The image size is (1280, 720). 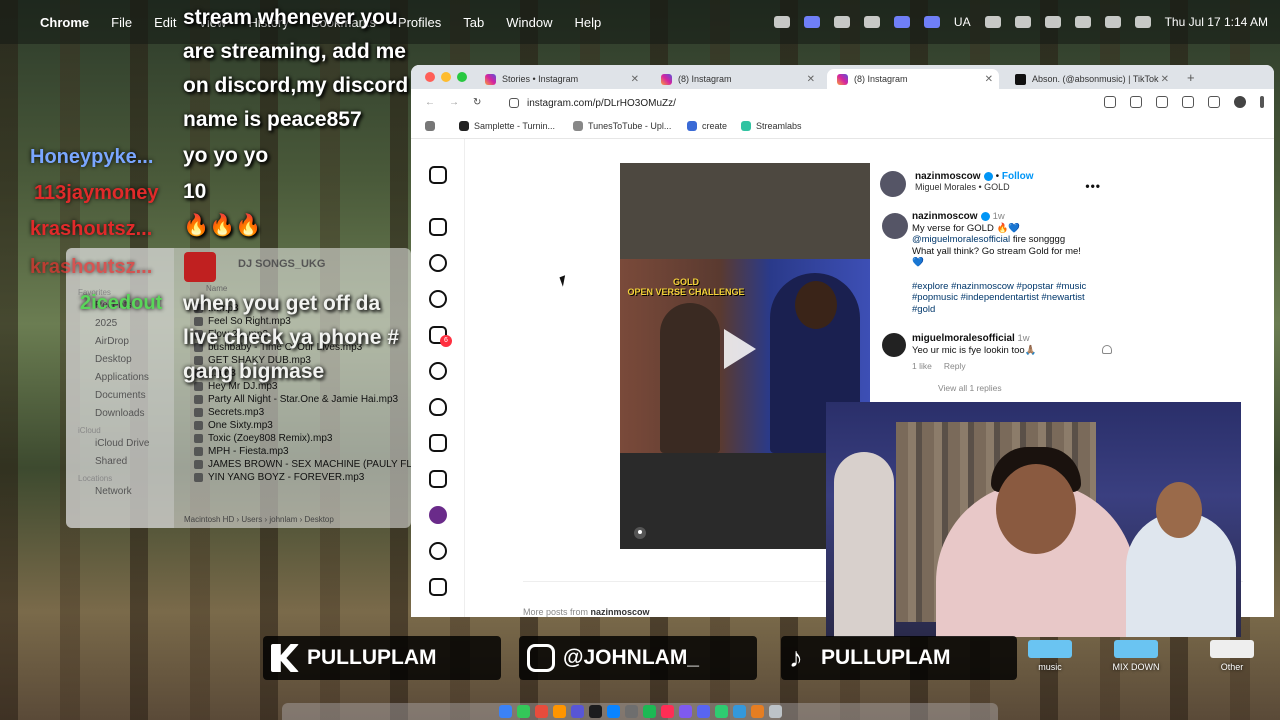 What do you see at coordinates (438, 175) in the screenshot?
I see `instagram-logo-icon` at bounding box center [438, 175].